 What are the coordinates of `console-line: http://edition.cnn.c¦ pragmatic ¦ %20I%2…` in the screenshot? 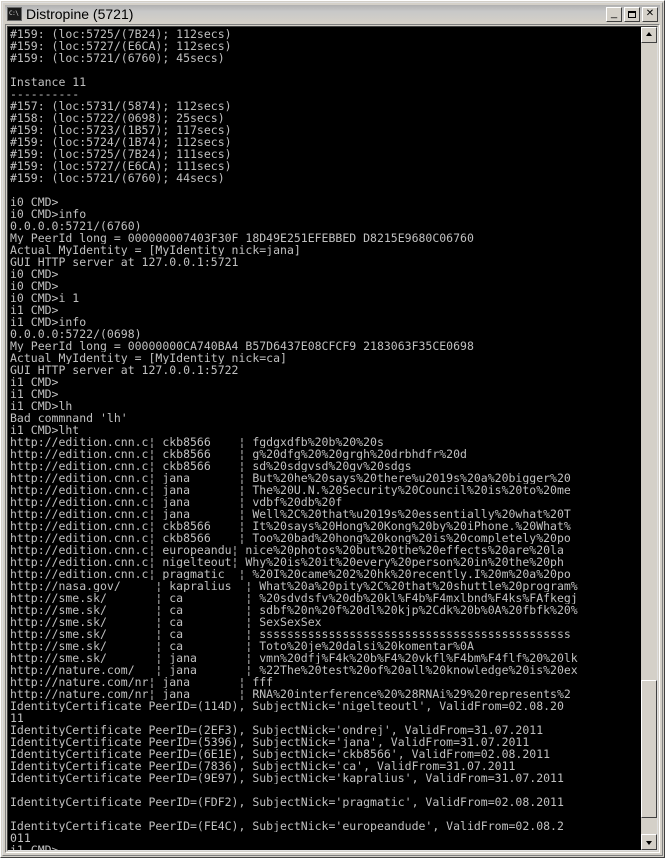 It's located at (290, 574).